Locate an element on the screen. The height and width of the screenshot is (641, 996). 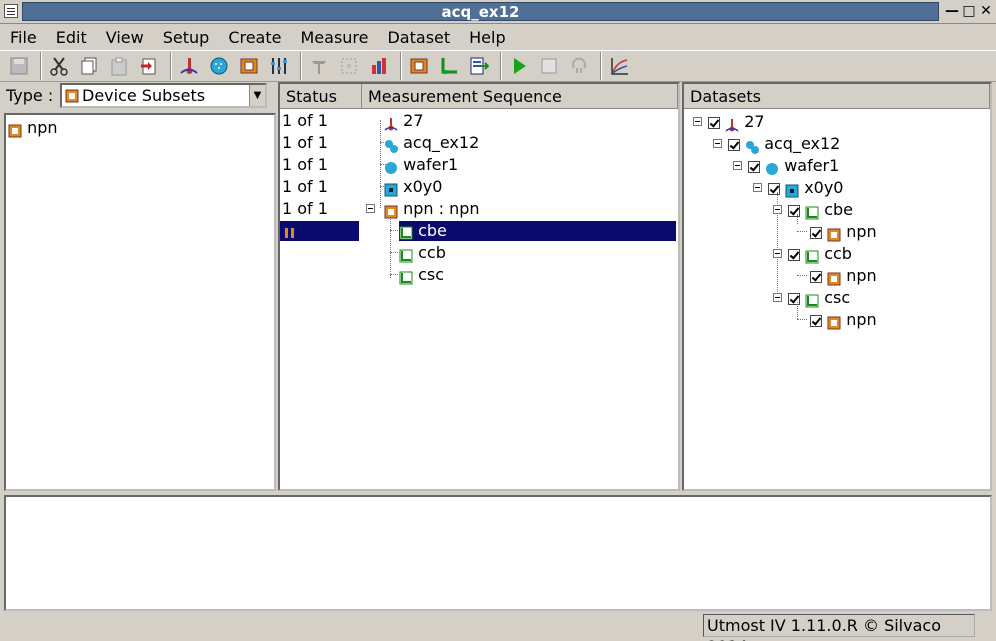
dataset-node-label: npn is located at coordinates (861, 319).